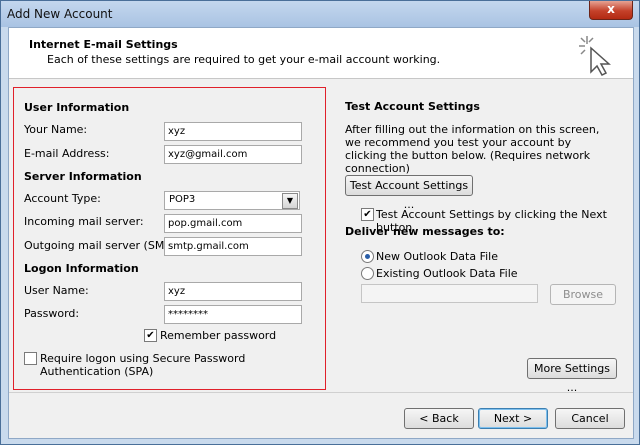  What do you see at coordinates (439, 418) in the screenshot?
I see `back-button: < Back` at bounding box center [439, 418].